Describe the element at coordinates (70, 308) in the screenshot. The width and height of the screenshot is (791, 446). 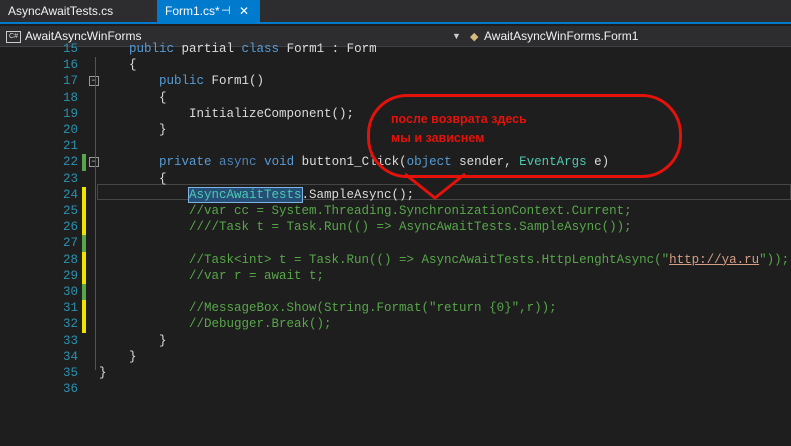
I see `line-number: 31` at that location.